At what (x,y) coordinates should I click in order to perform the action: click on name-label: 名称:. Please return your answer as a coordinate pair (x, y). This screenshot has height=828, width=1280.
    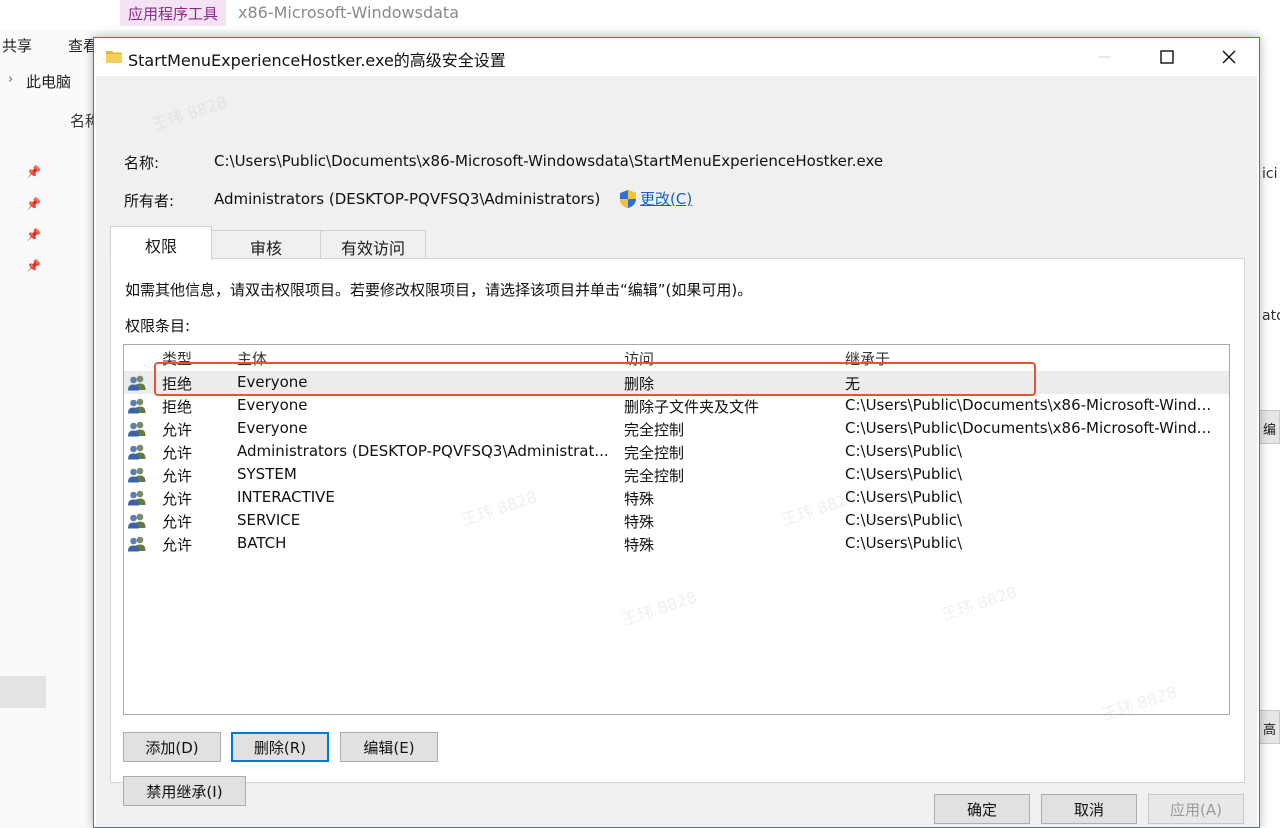
    Looking at the image, I should click on (142, 163).